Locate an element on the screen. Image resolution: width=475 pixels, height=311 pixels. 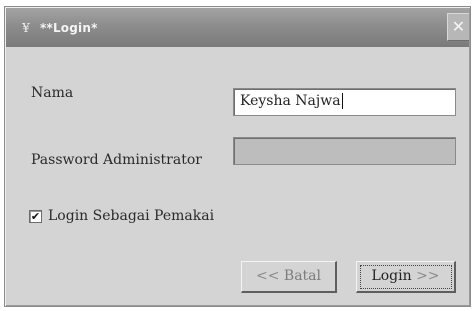
text-caret is located at coordinates (342, 101).